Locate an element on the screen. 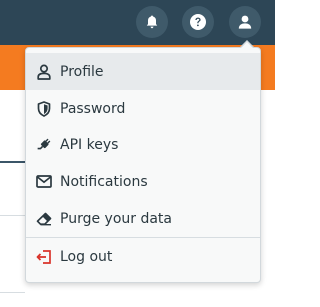 The image size is (320, 307). menu-item-password: Password is located at coordinates (143, 108).